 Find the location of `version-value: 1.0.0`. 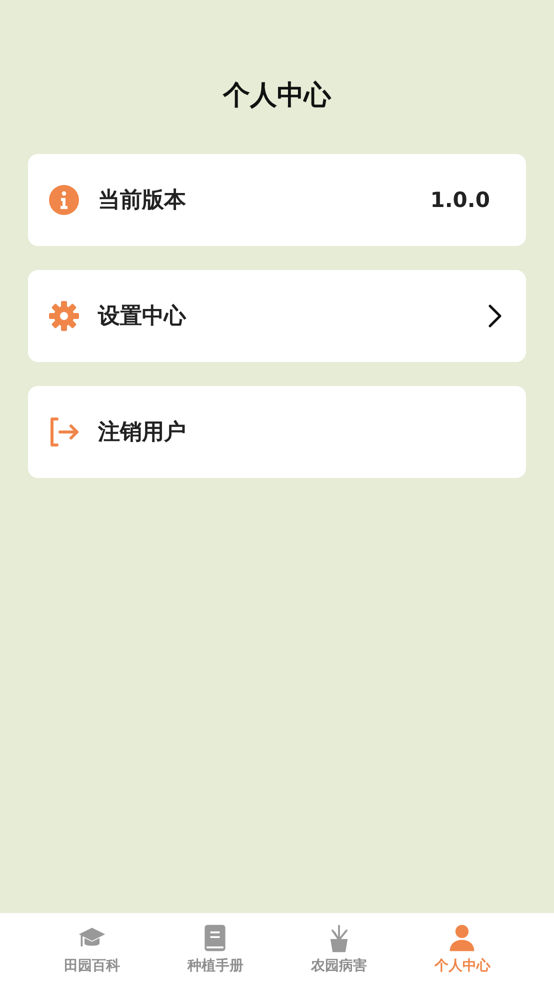

version-value: 1.0.0 is located at coordinates (460, 200).